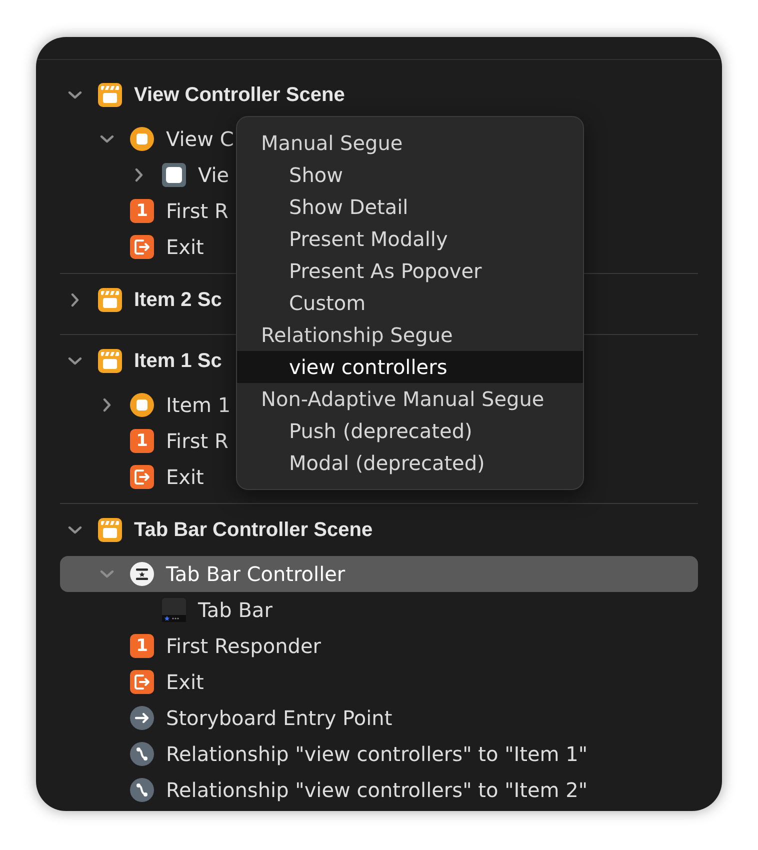 Image resolution: width=758 pixels, height=850 pixels. What do you see at coordinates (253, 530) in the screenshot?
I see `scene-title: Tab Bar Controller Scene` at bounding box center [253, 530].